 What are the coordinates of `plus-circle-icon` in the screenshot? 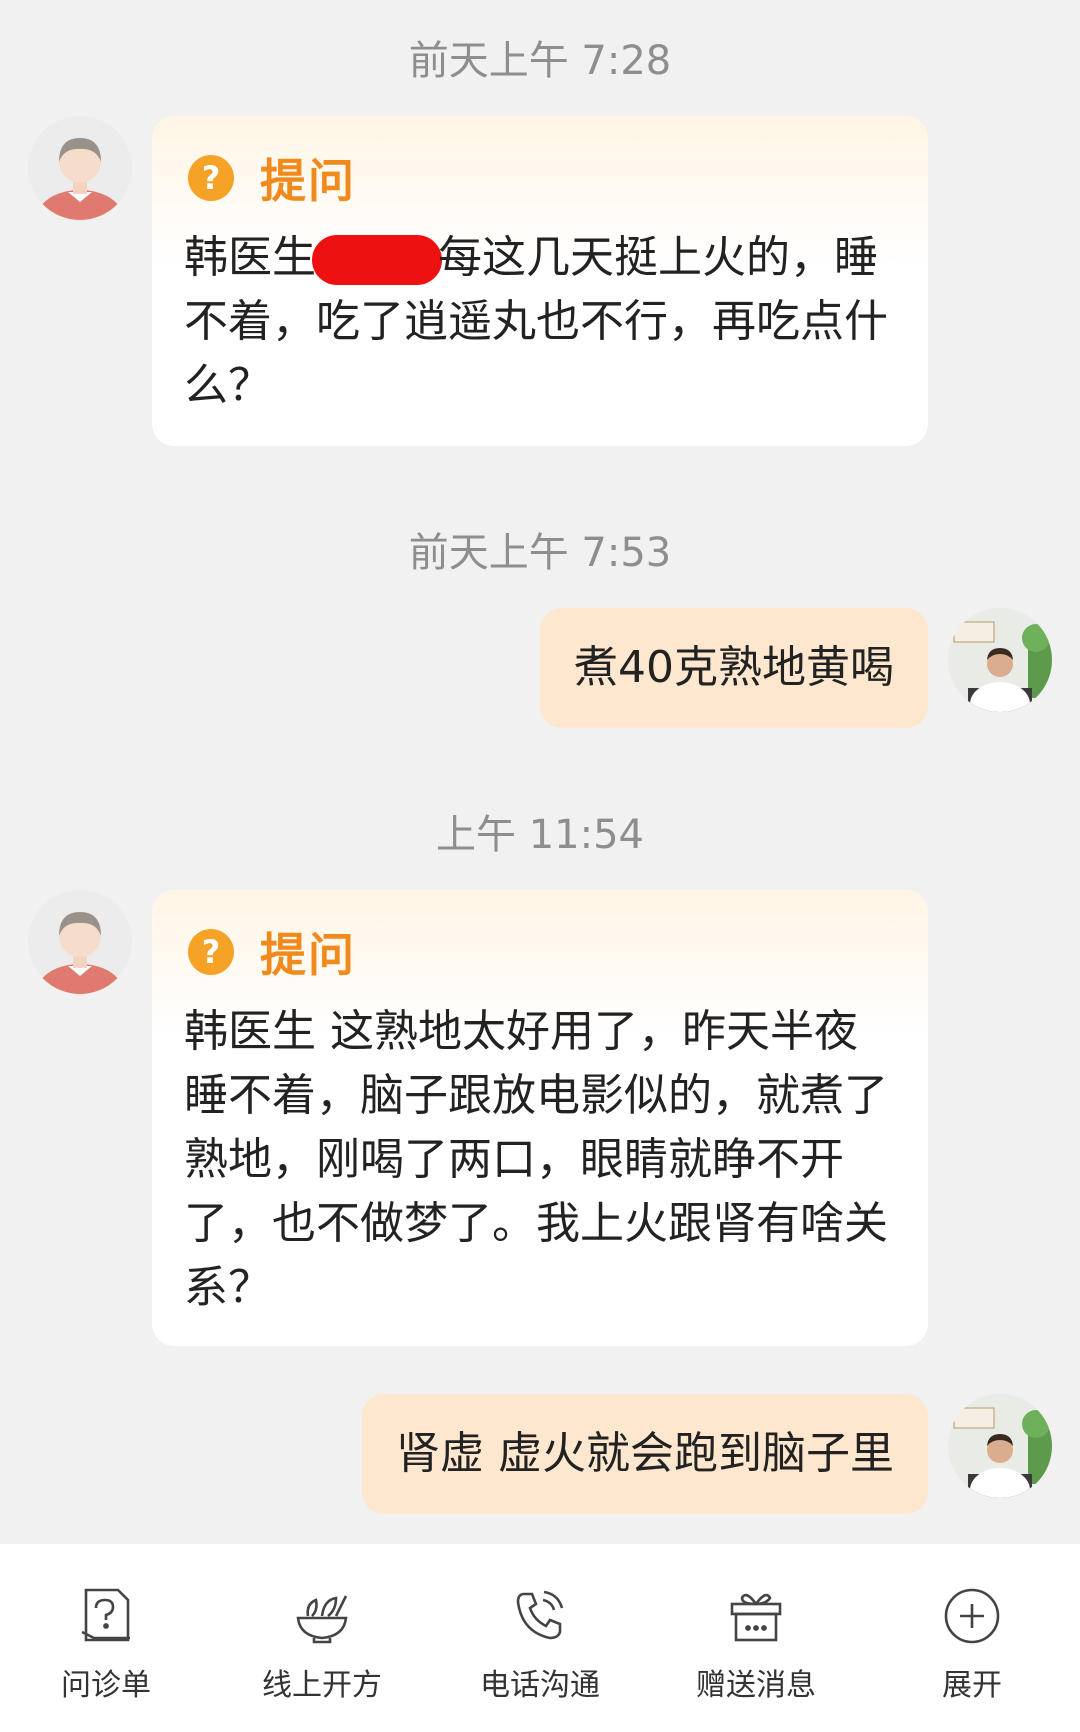 It's located at (972, 1616).